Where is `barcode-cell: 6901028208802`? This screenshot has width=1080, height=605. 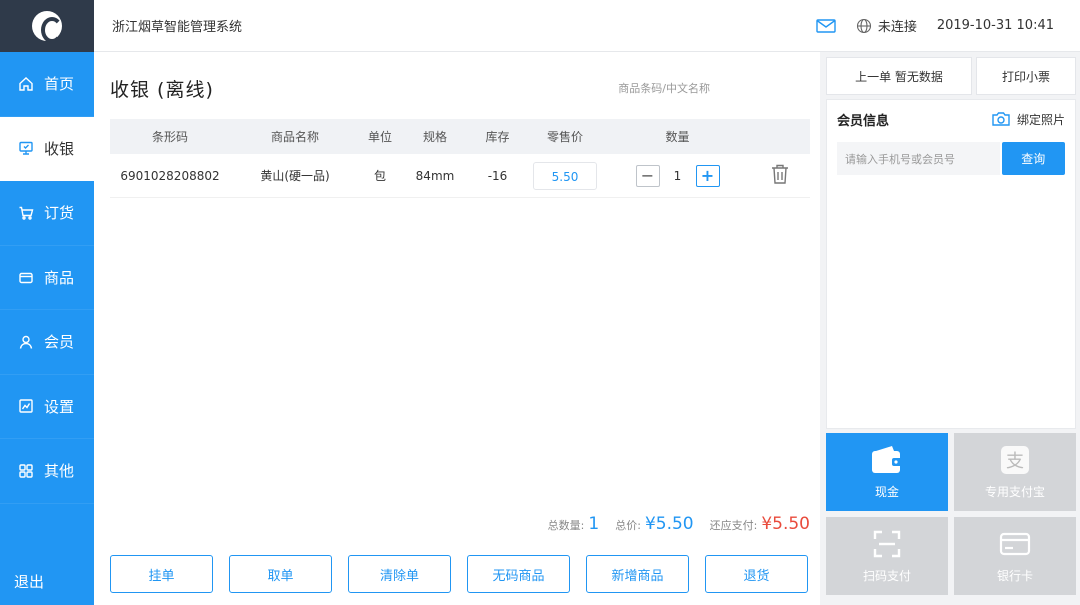
barcode-cell: 6901028208802 is located at coordinates (170, 175).